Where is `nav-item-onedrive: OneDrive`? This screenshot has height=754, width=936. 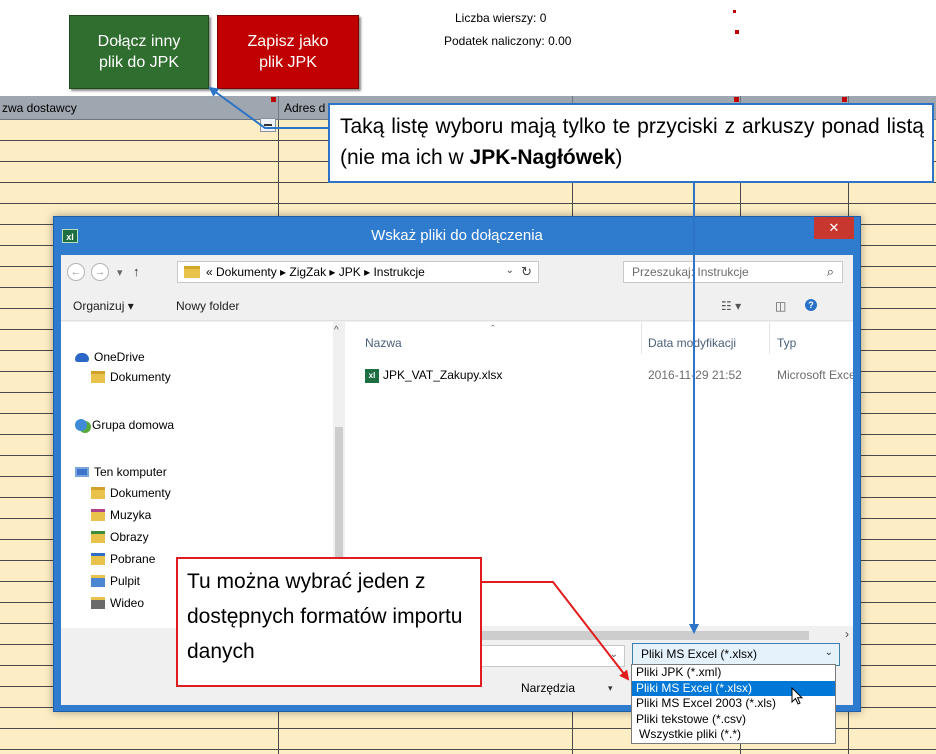
nav-item-onedrive: OneDrive is located at coordinates (110, 357).